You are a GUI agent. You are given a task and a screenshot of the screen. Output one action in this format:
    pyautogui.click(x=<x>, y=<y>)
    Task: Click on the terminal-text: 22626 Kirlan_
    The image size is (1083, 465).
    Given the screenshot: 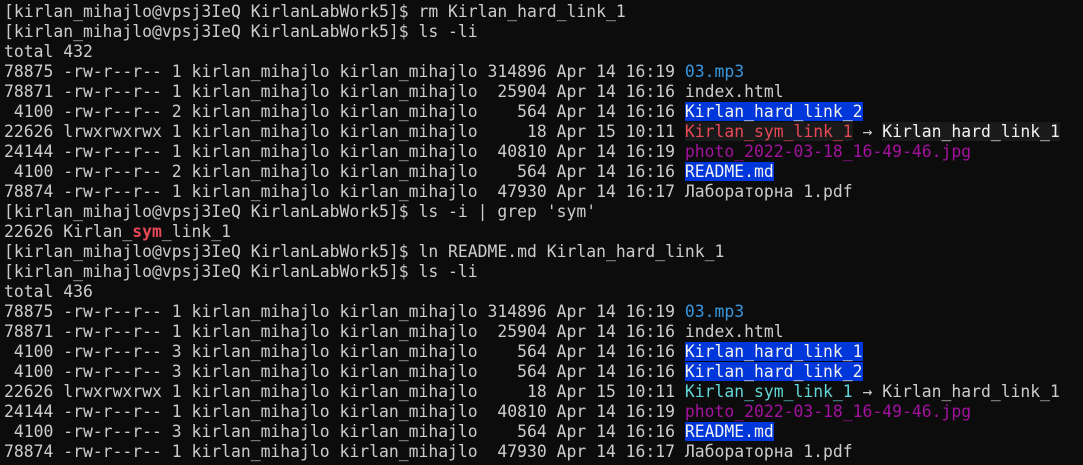 What is the action you would take?
    pyautogui.click(x=68, y=231)
    